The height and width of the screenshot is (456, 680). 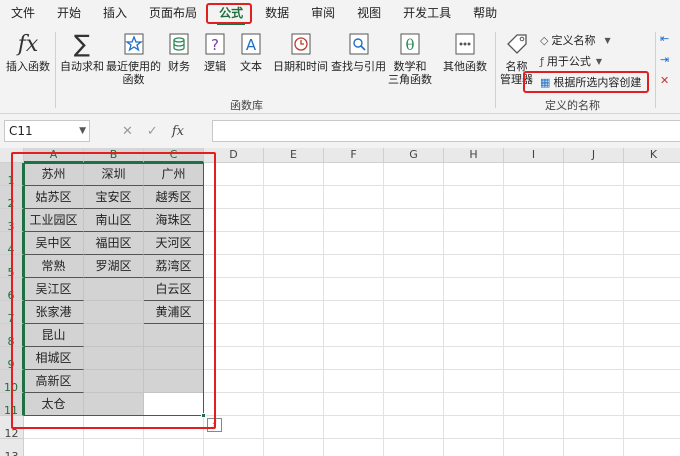 What do you see at coordinates (474, 312) in the screenshot?
I see `cell-h7` at bounding box center [474, 312].